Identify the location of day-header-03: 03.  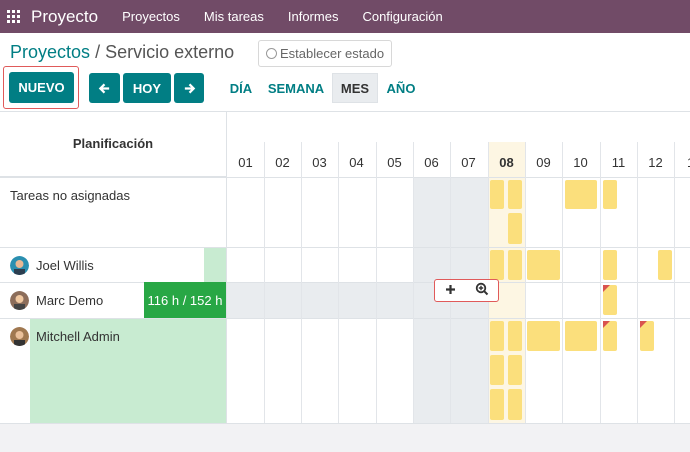
(319, 162).